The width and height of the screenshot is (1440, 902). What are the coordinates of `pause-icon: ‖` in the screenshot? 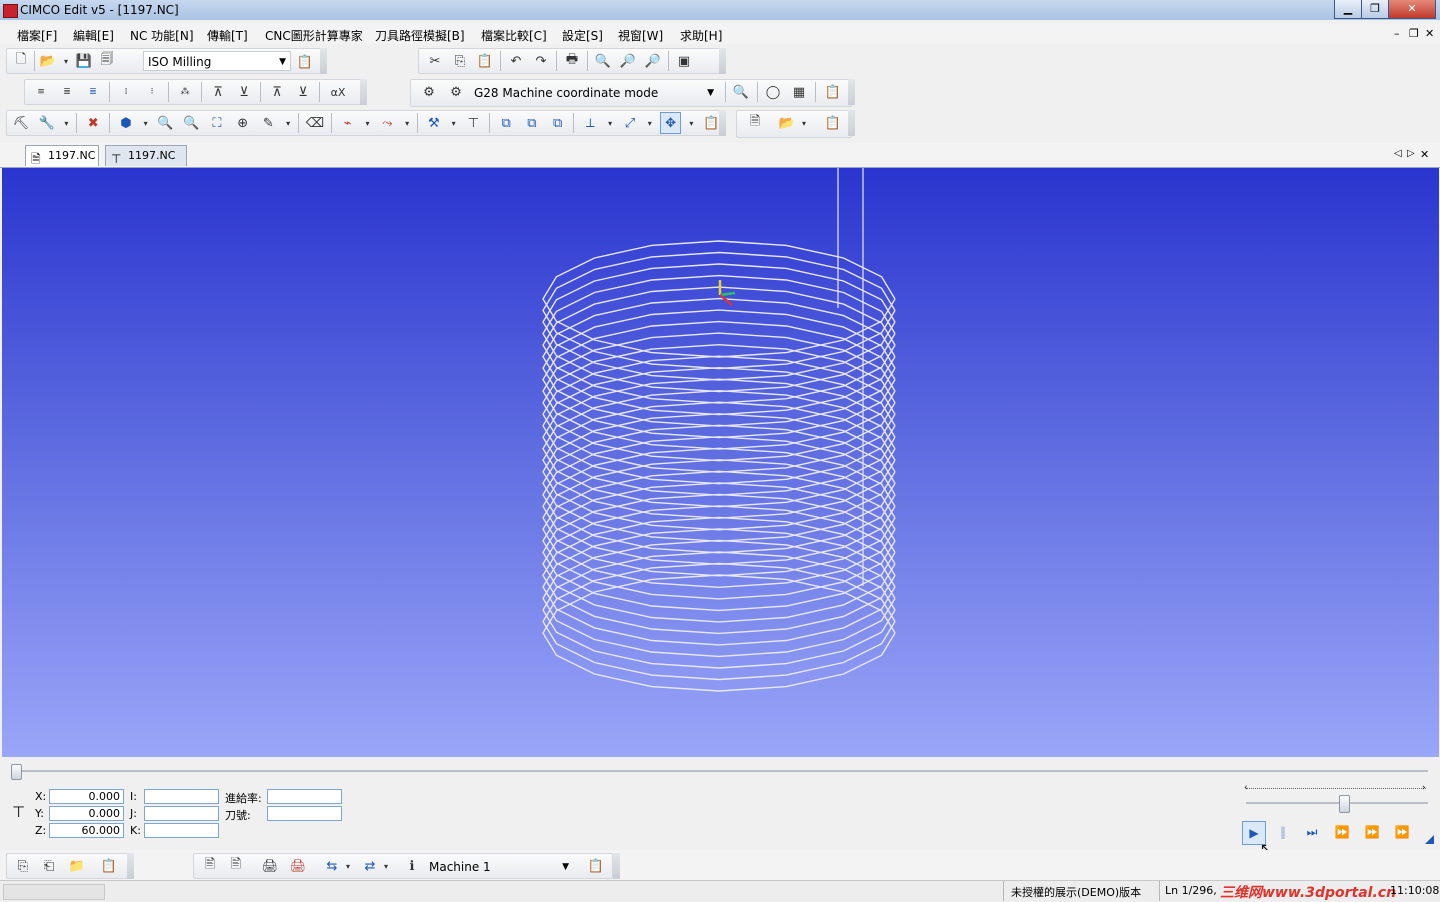 It's located at (1283, 832).